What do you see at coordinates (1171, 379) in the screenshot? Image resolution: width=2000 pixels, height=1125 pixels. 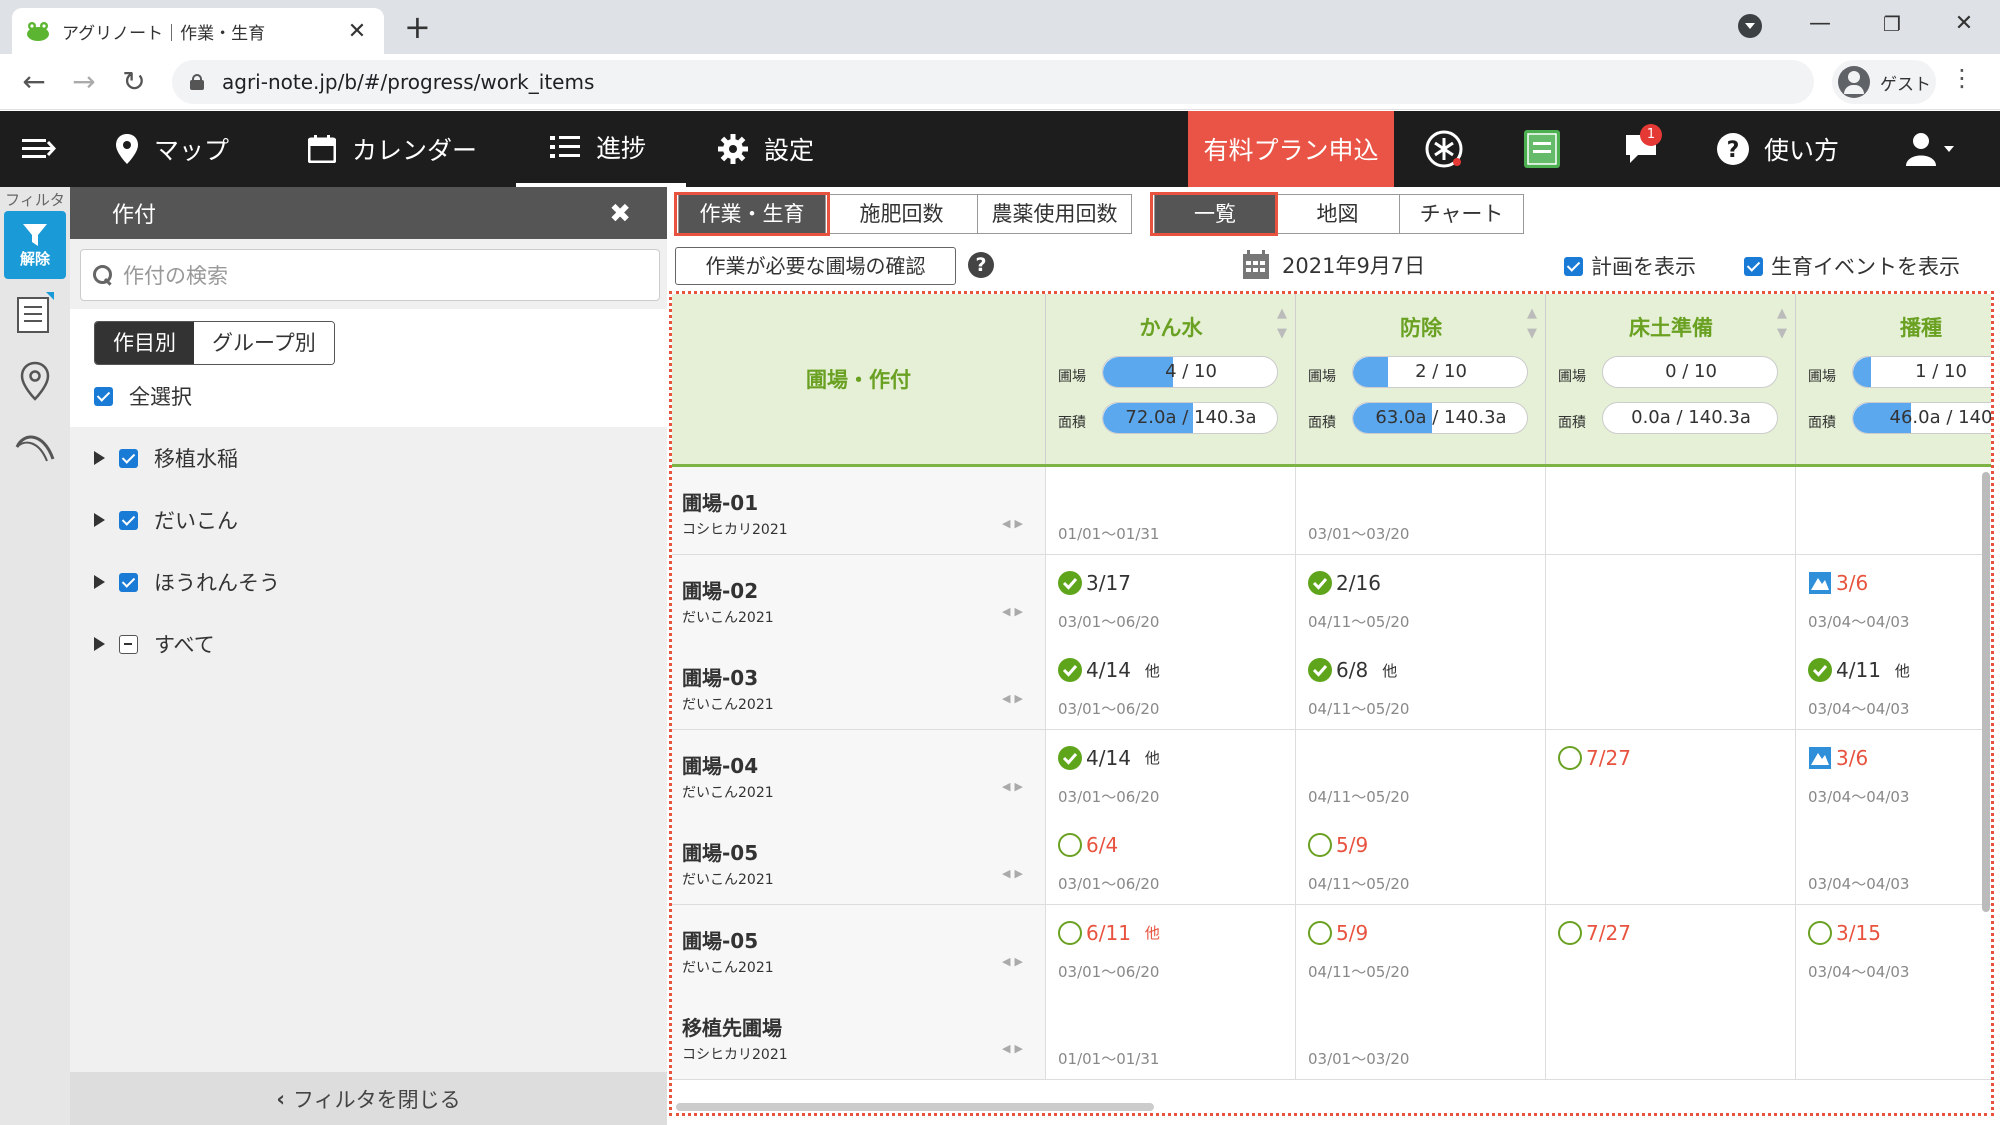 I see `column-header: かん水 ▲ ▼ 圃場 4 / 10 面積 72.0a / 140.3a` at bounding box center [1171, 379].